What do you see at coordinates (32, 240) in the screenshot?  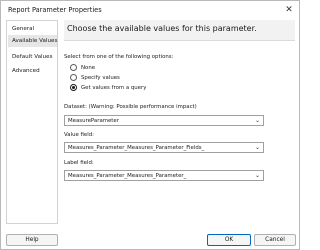 I see `help-button: Help` at bounding box center [32, 240].